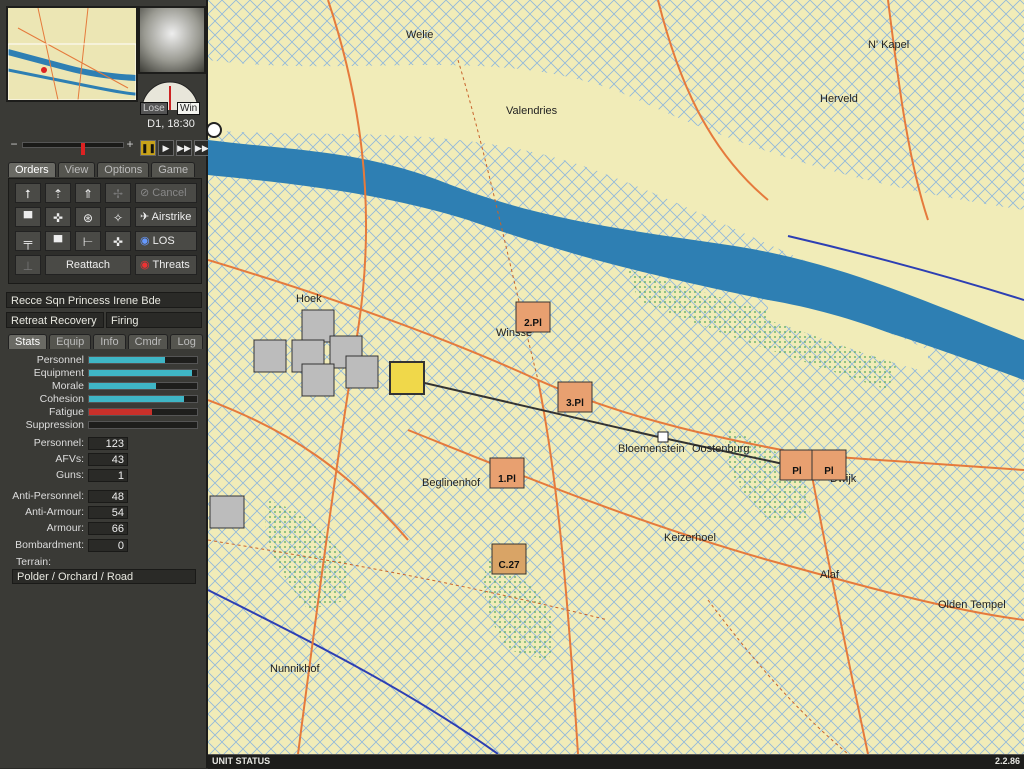  Describe the element at coordinates (58, 443) in the screenshot. I see `stat-number-label: Personnel:` at that location.